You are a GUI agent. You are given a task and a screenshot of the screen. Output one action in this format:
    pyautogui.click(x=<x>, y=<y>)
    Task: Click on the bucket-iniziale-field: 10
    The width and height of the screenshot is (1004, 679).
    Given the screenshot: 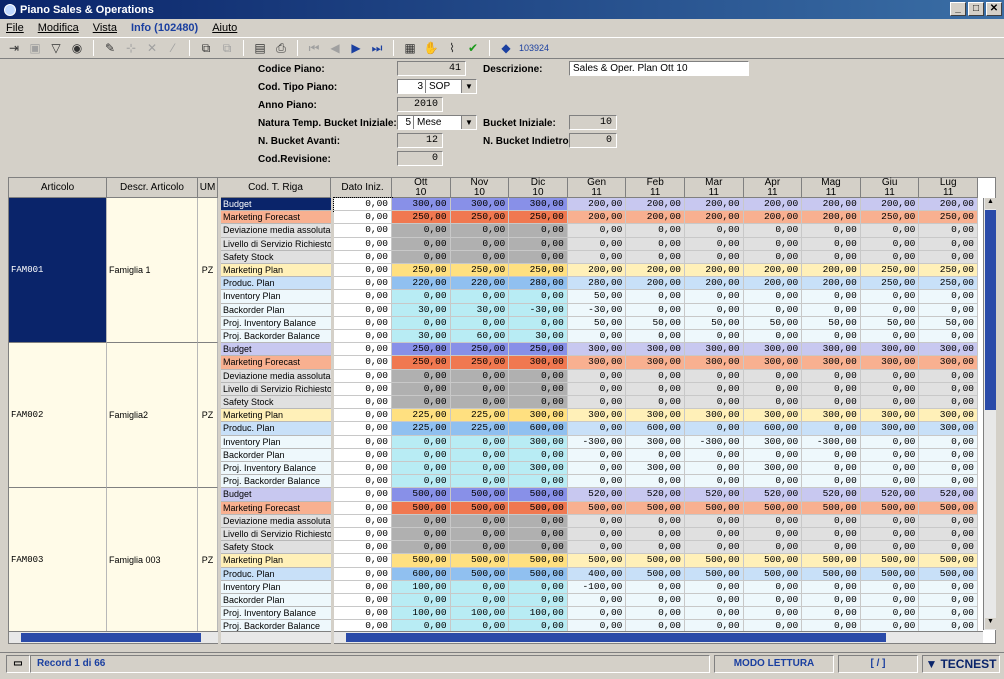 What is the action you would take?
    pyautogui.click(x=593, y=122)
    